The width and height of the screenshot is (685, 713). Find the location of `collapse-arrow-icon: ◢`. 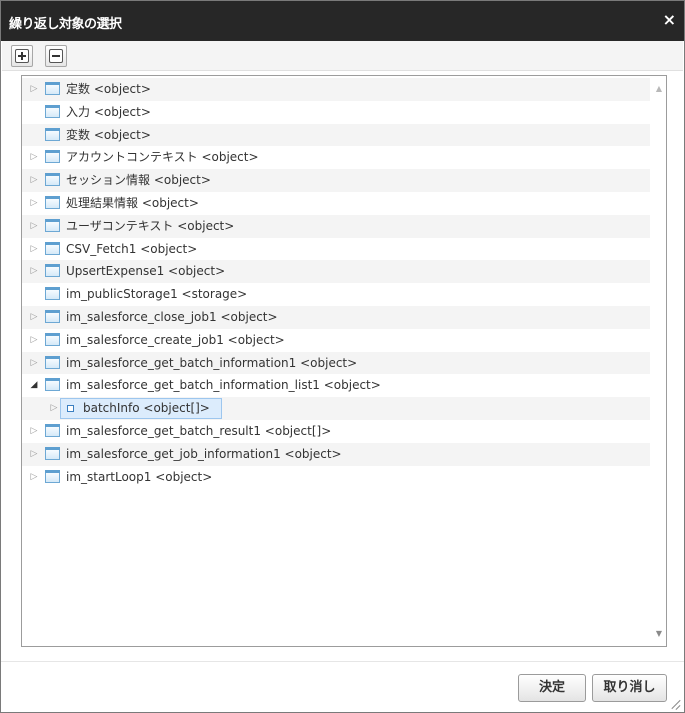

collapse-arrow-icon: ◢ is located at coordinates (34, 385).